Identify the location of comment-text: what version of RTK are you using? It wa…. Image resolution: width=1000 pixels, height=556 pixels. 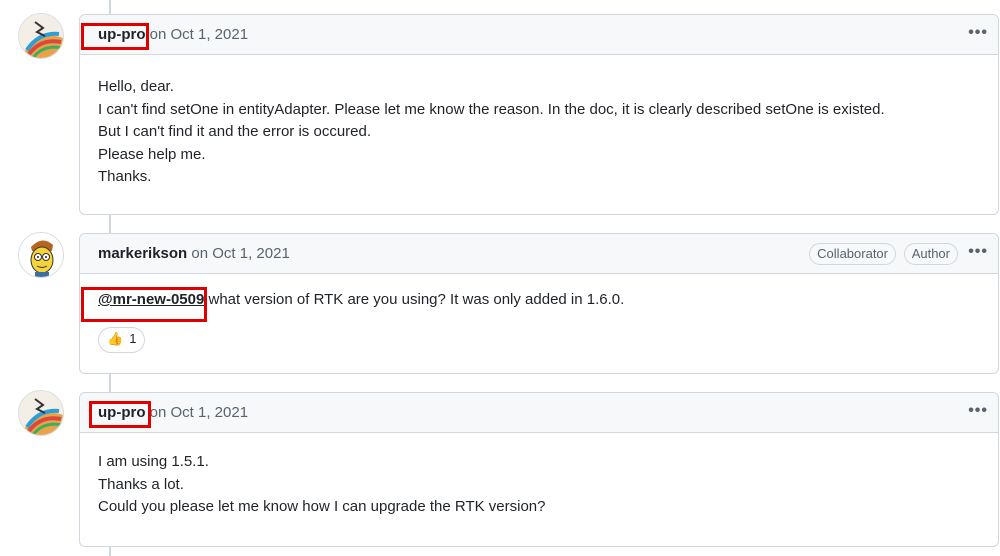
(414, 299).